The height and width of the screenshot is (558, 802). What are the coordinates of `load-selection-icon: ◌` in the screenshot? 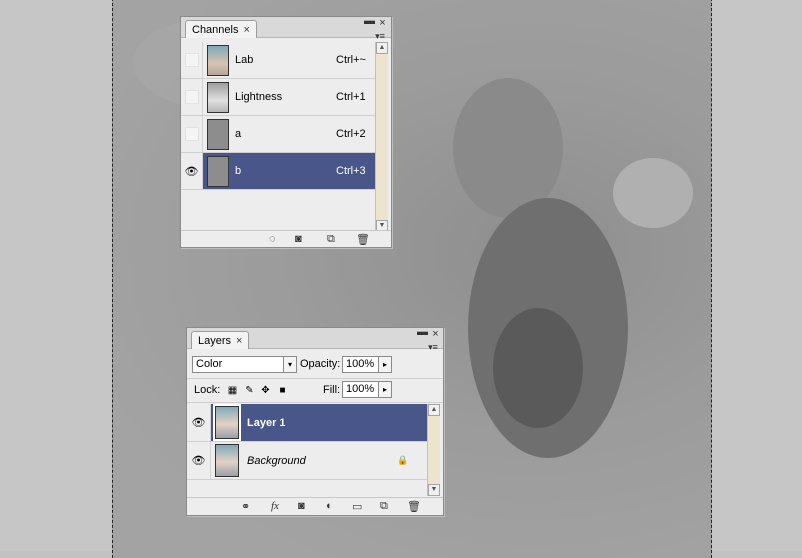 It's located at (272, 239).